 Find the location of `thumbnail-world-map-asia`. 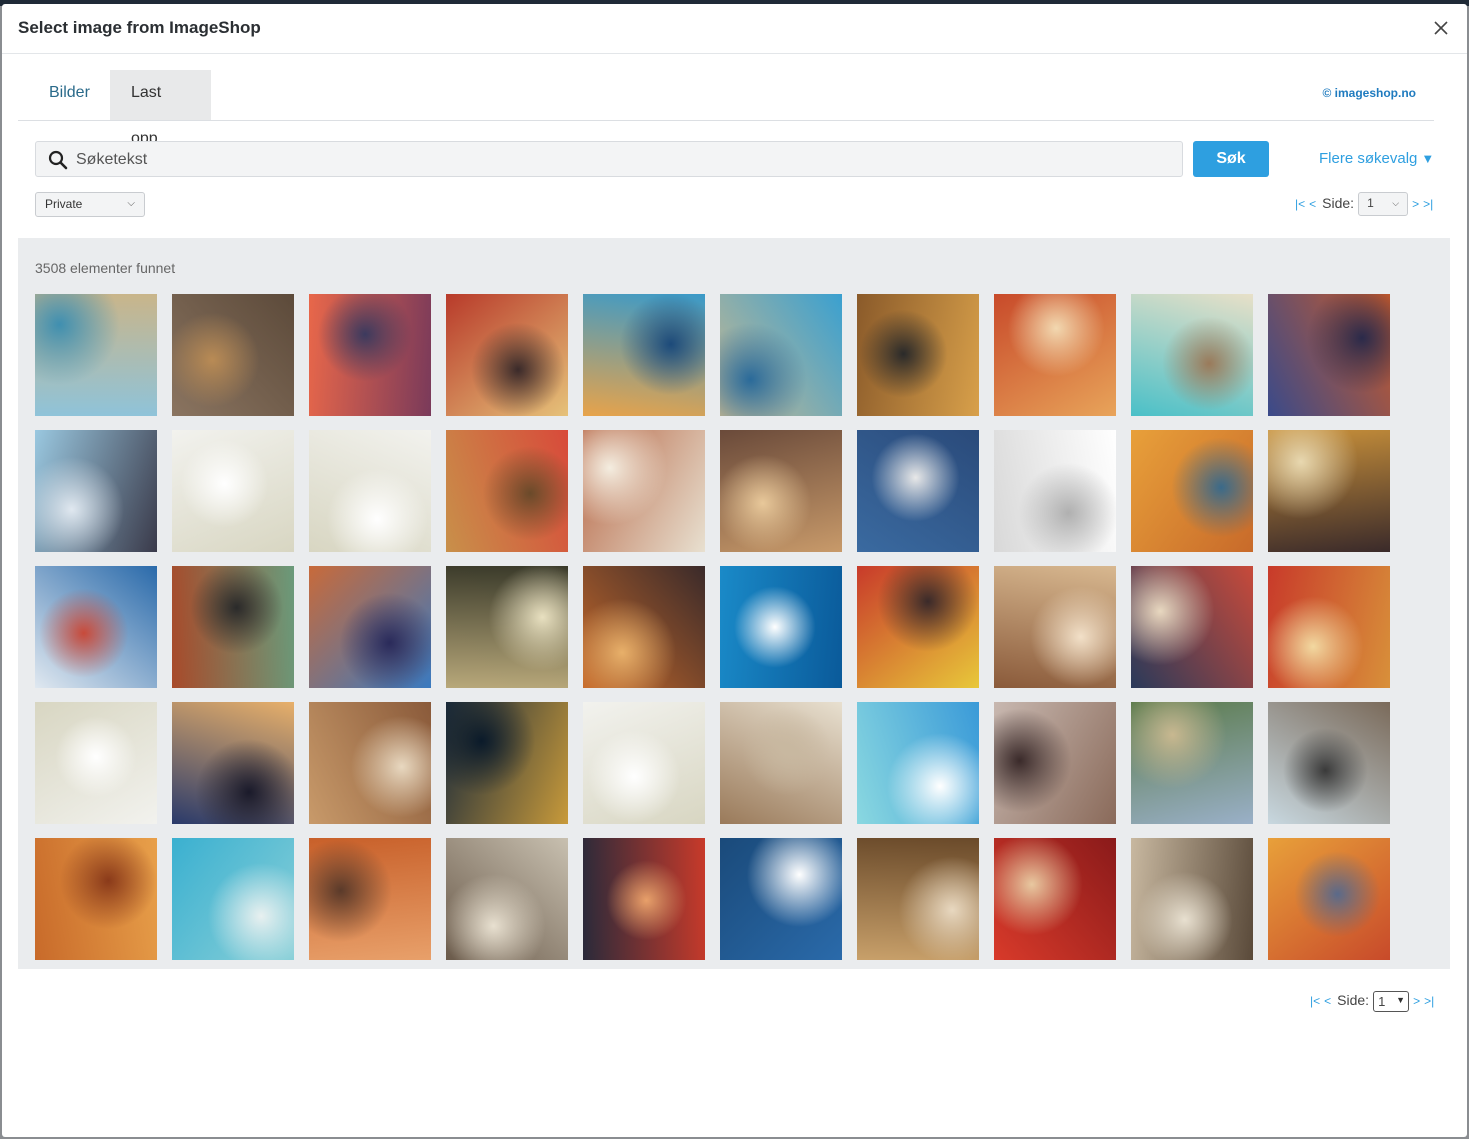

thumbnail-world-map-asia is located at coordinates (370, 491).